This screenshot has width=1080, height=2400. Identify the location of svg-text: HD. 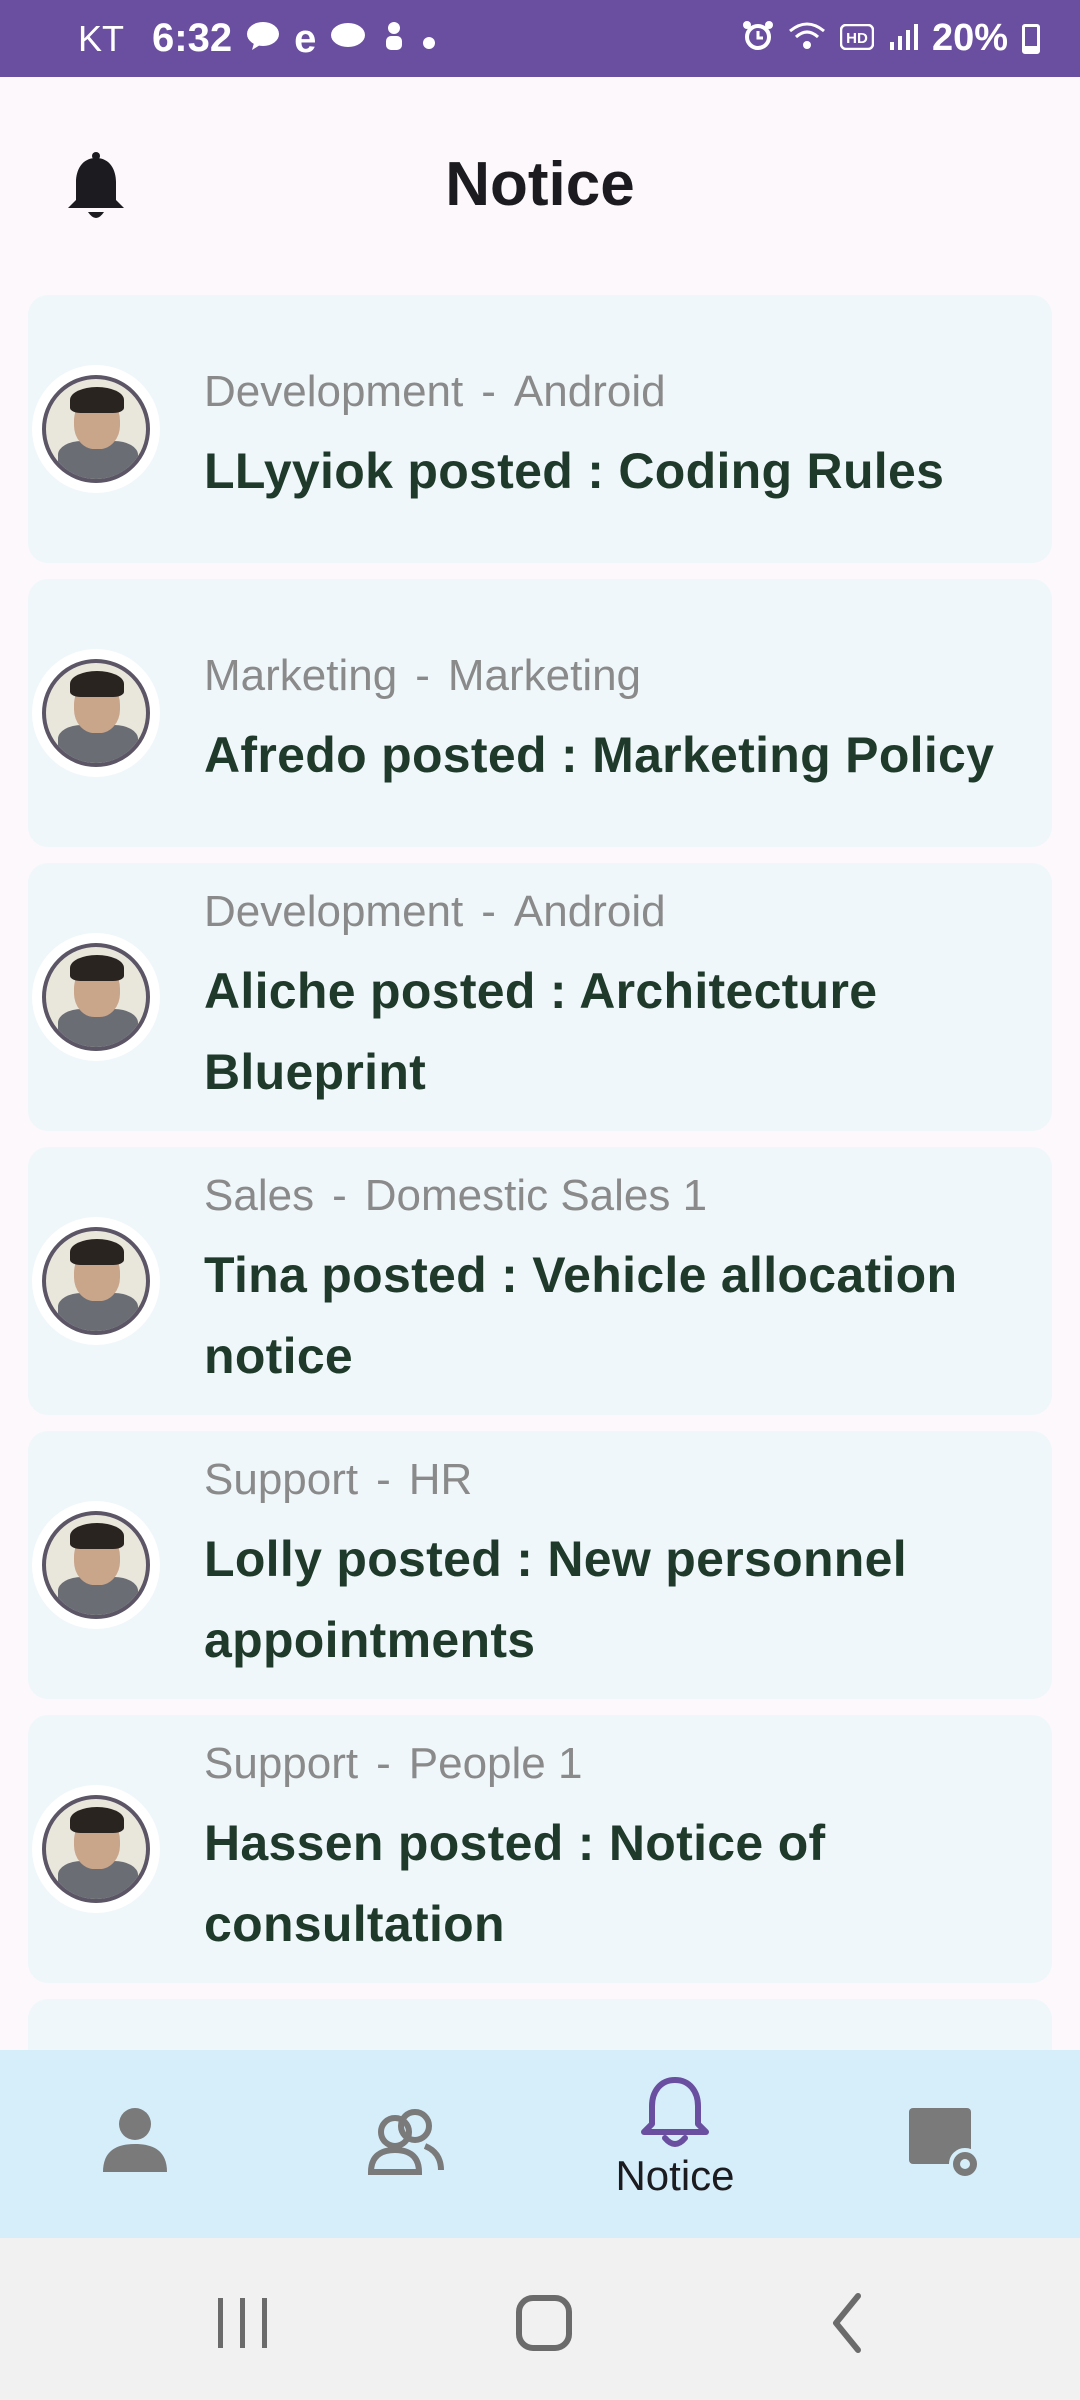
(857, 38).